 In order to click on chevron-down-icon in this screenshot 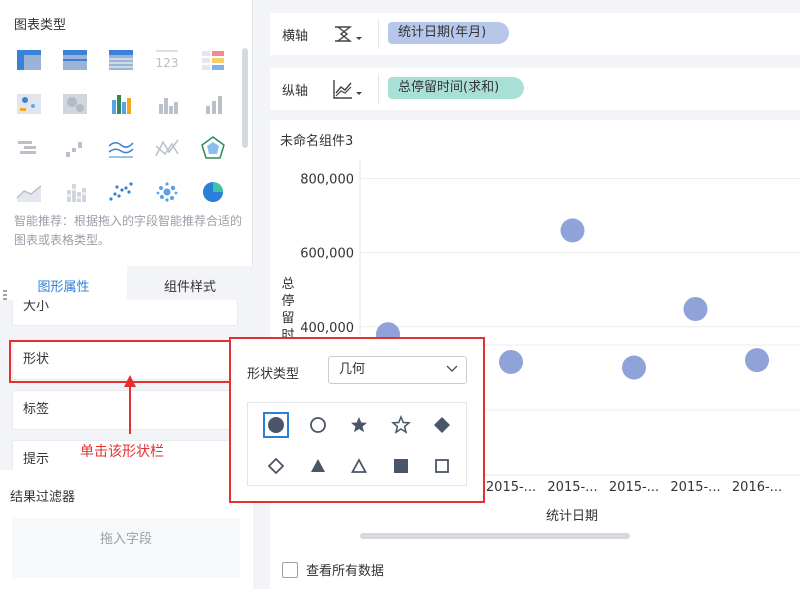, I will do `click(452, 368)`.